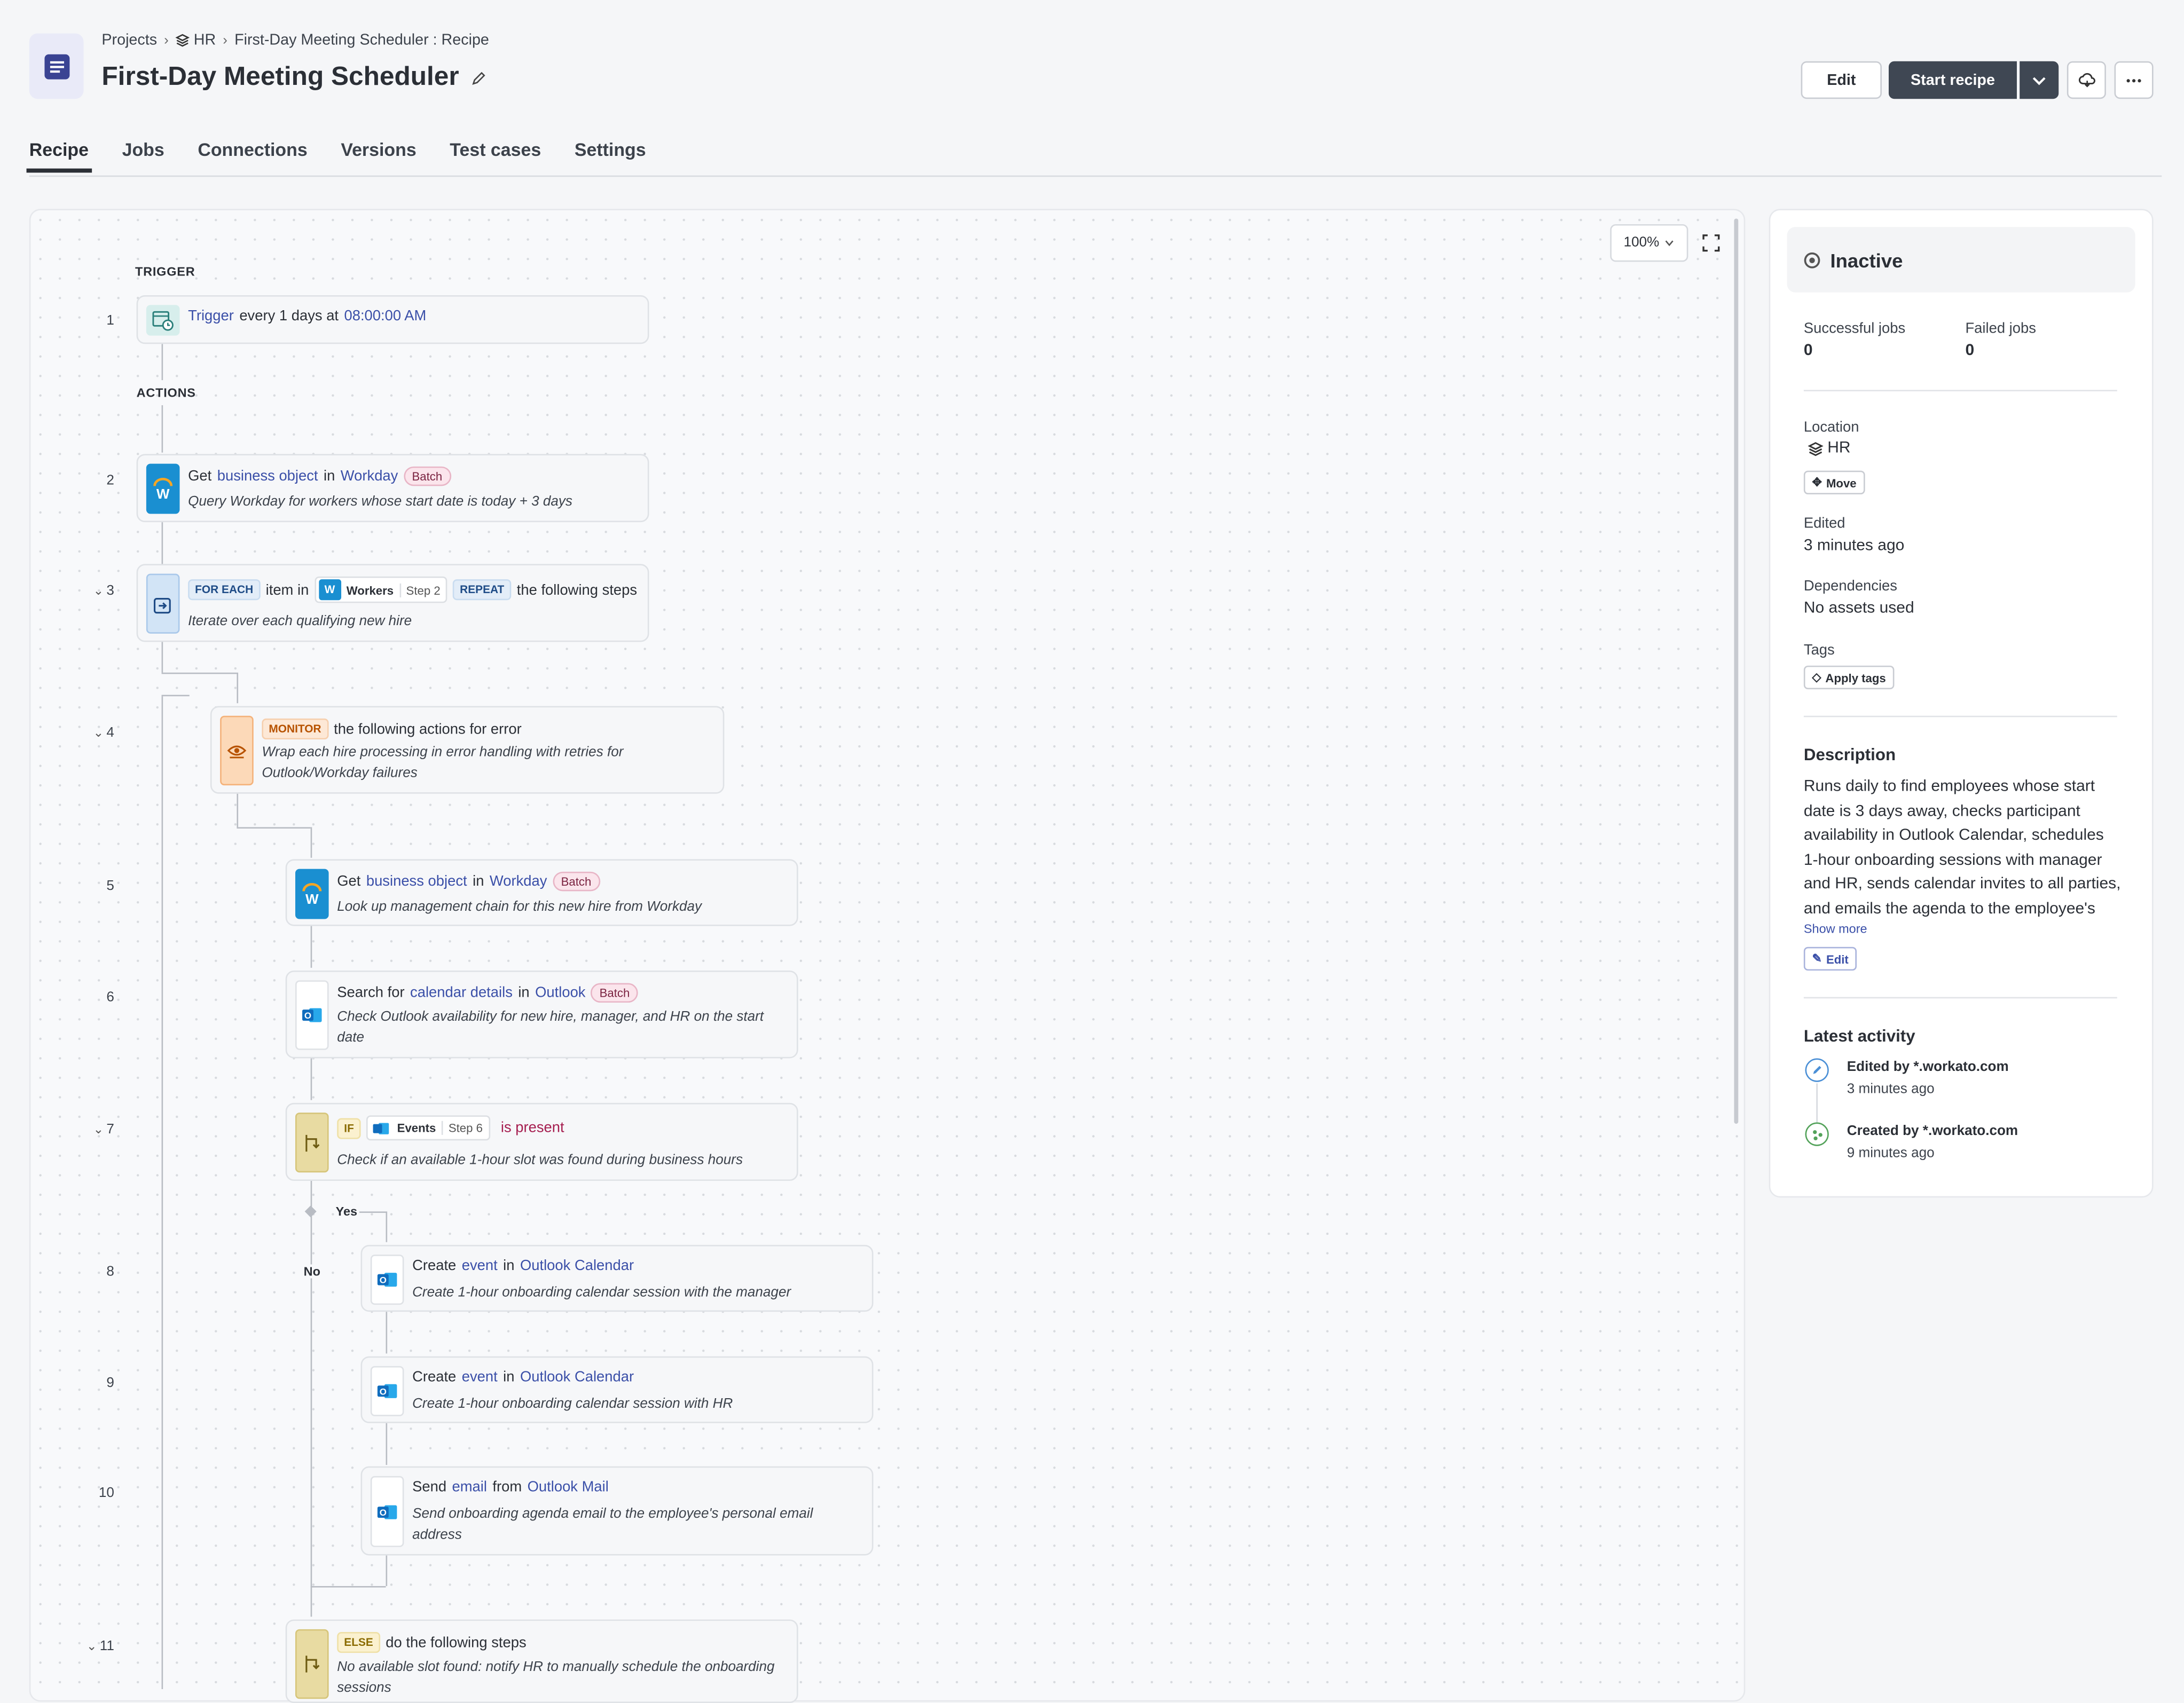 This screenshot has height=1703, width=2184. What do you see at coordinates (614, 993) in the screenshot?
I see `batch-badge: Batch` at bounding box center [614, 993].